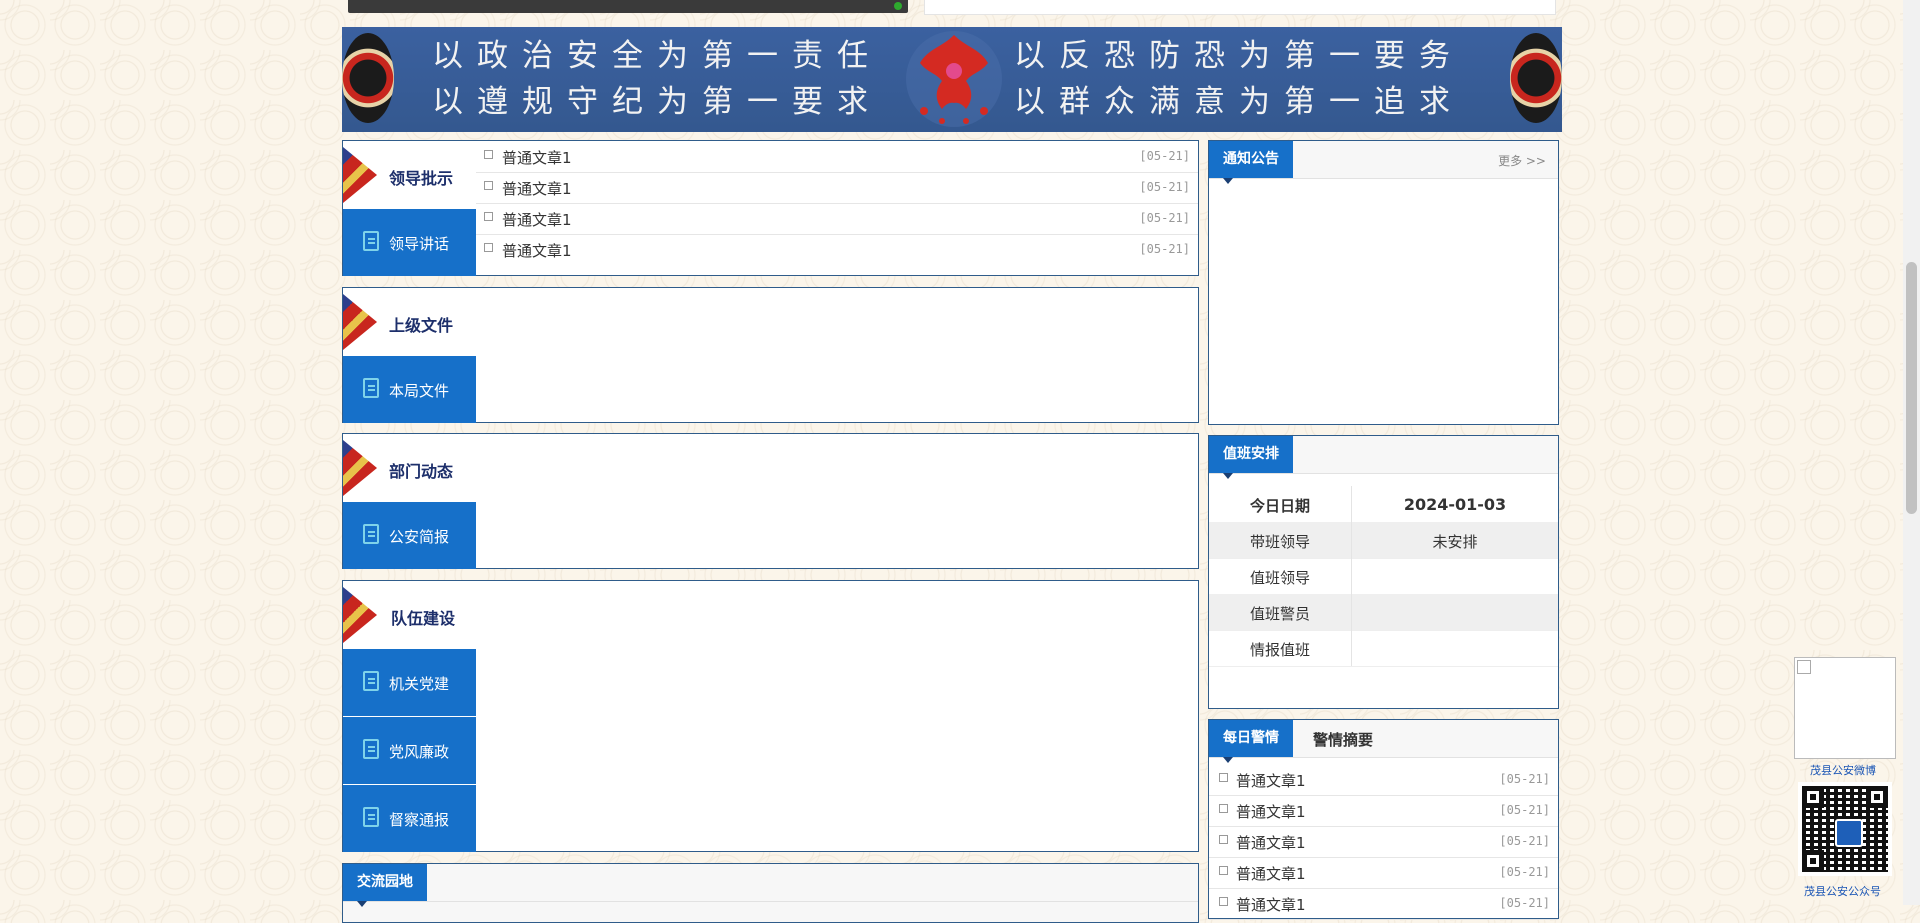 The width and height of the screenshot is (1920, 923). I want to click on tab-label: 督察通报, so click(419, 820).